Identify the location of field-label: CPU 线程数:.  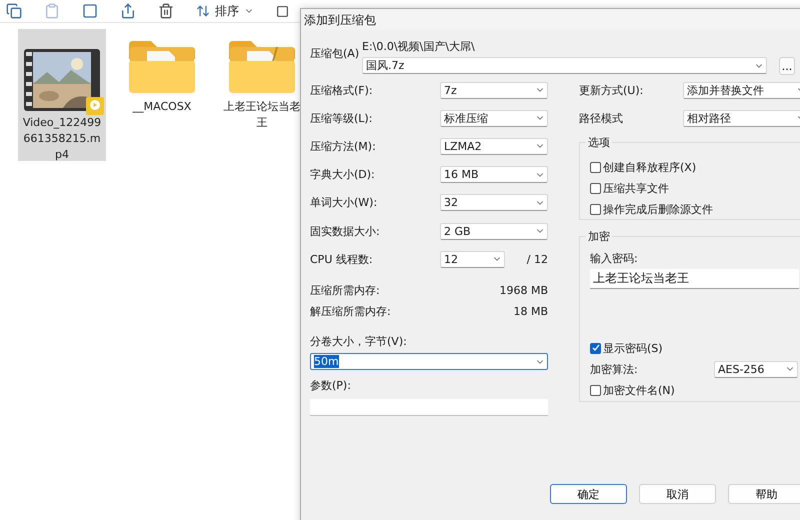
(342, 259).